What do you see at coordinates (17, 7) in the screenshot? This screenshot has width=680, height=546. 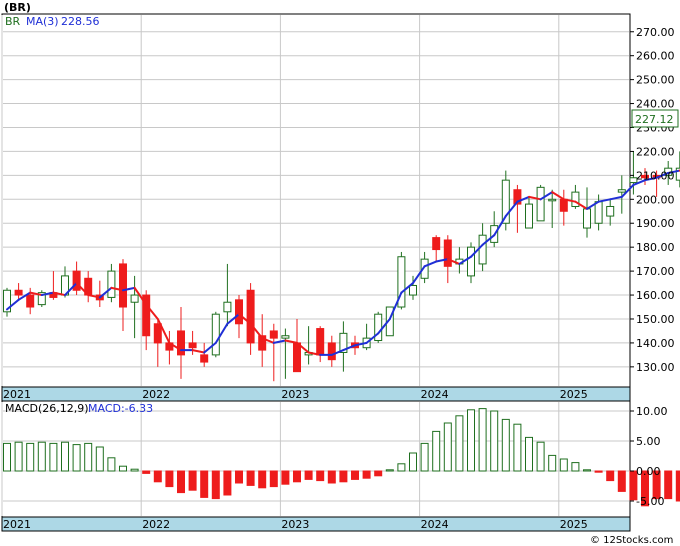 I see `ticker-label: (BR)` at bounding box center [17, 7].